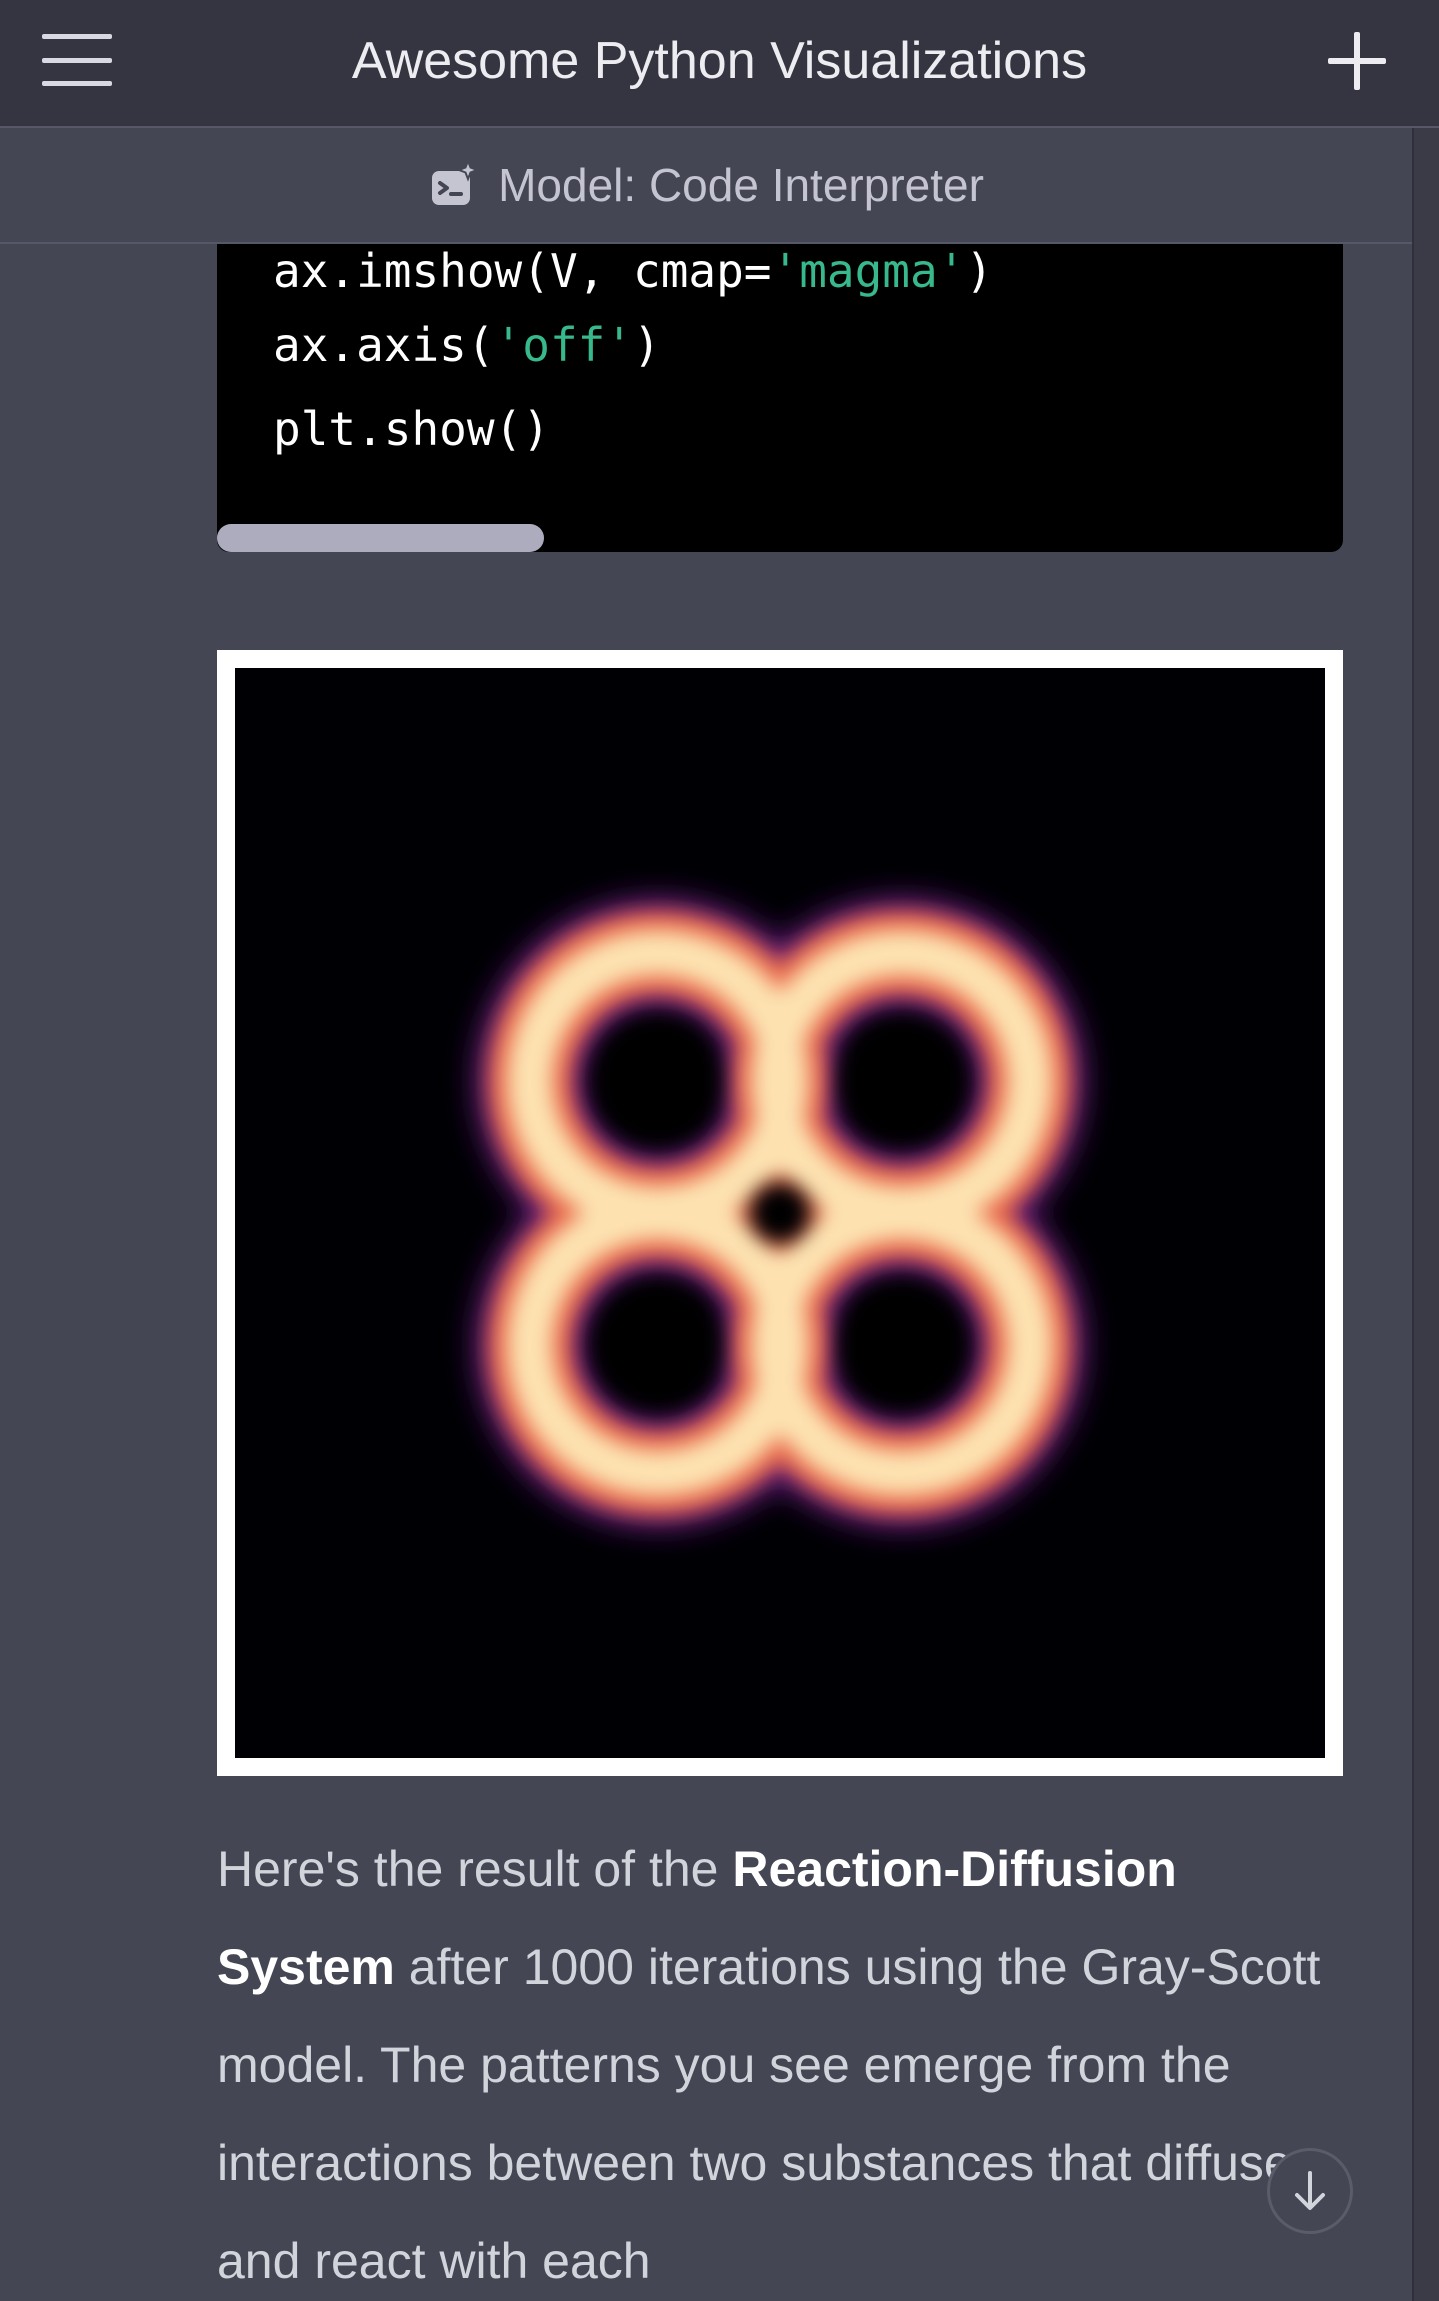 This screenshot has height=2301, width=1439. What do you see at coordinates (77, 60) in the screenshot?
I see `hamburger-menu-icon` at bounding box center [77, 60].